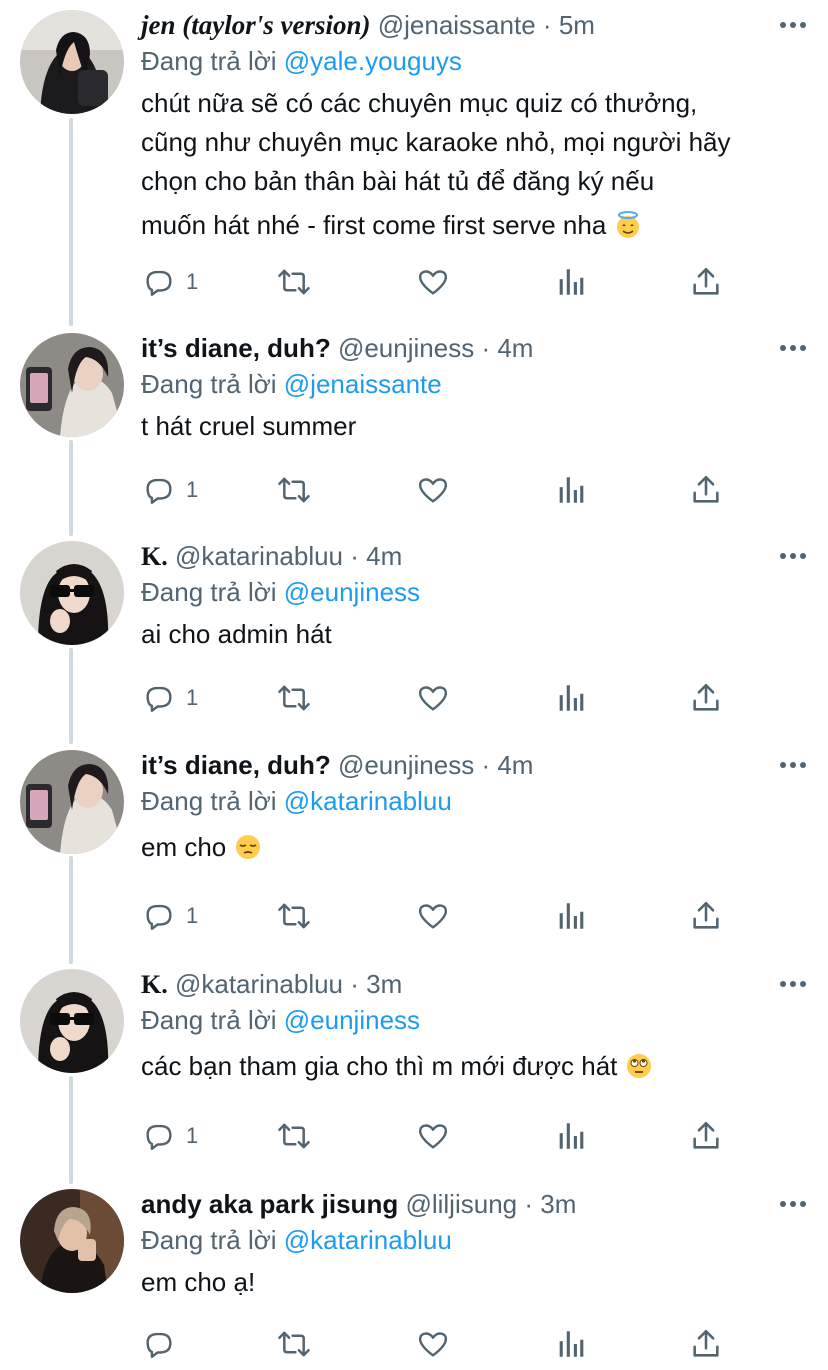 The width and height of the screenshot is (828, 1370). I want to click on tweet-text: ai cho admin hát, so click(474, 634).